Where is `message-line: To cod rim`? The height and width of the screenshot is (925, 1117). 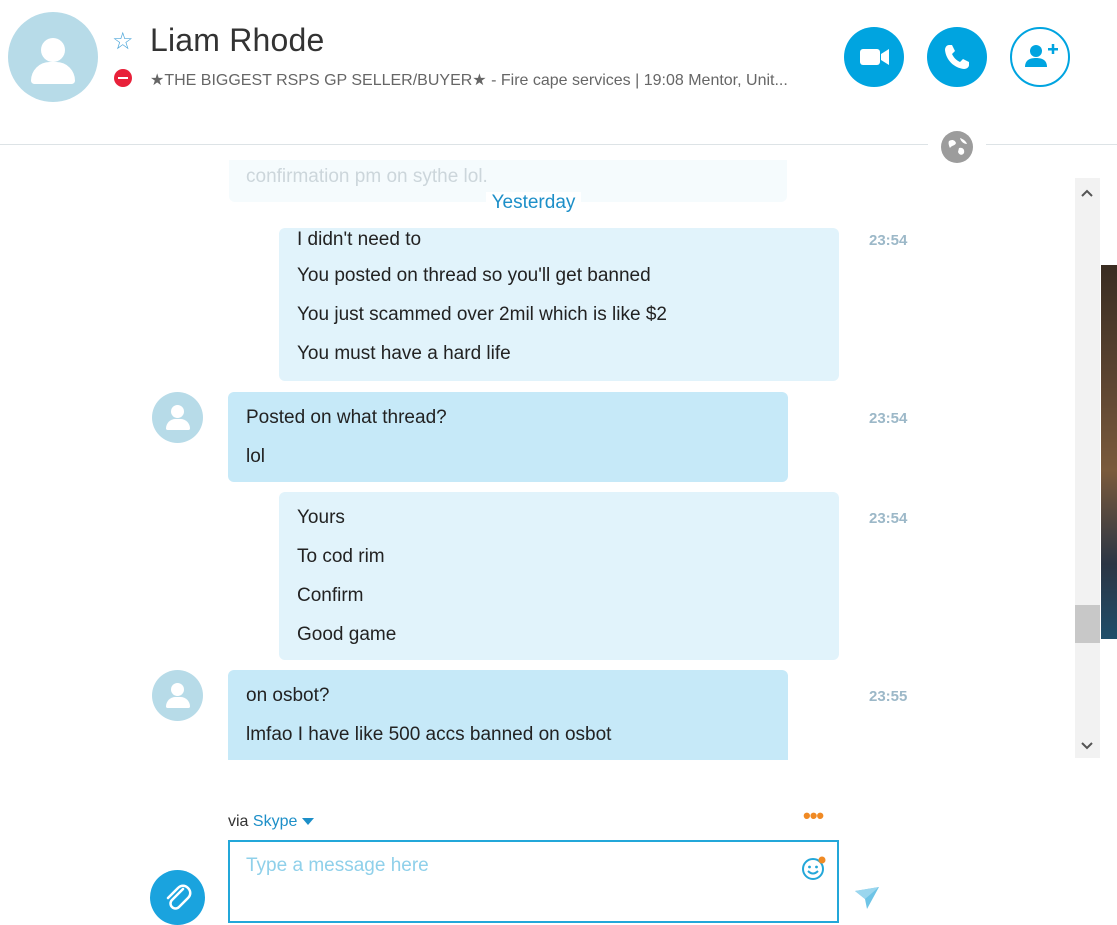
message-line: To cod rim is located at coordinates (341, 556).